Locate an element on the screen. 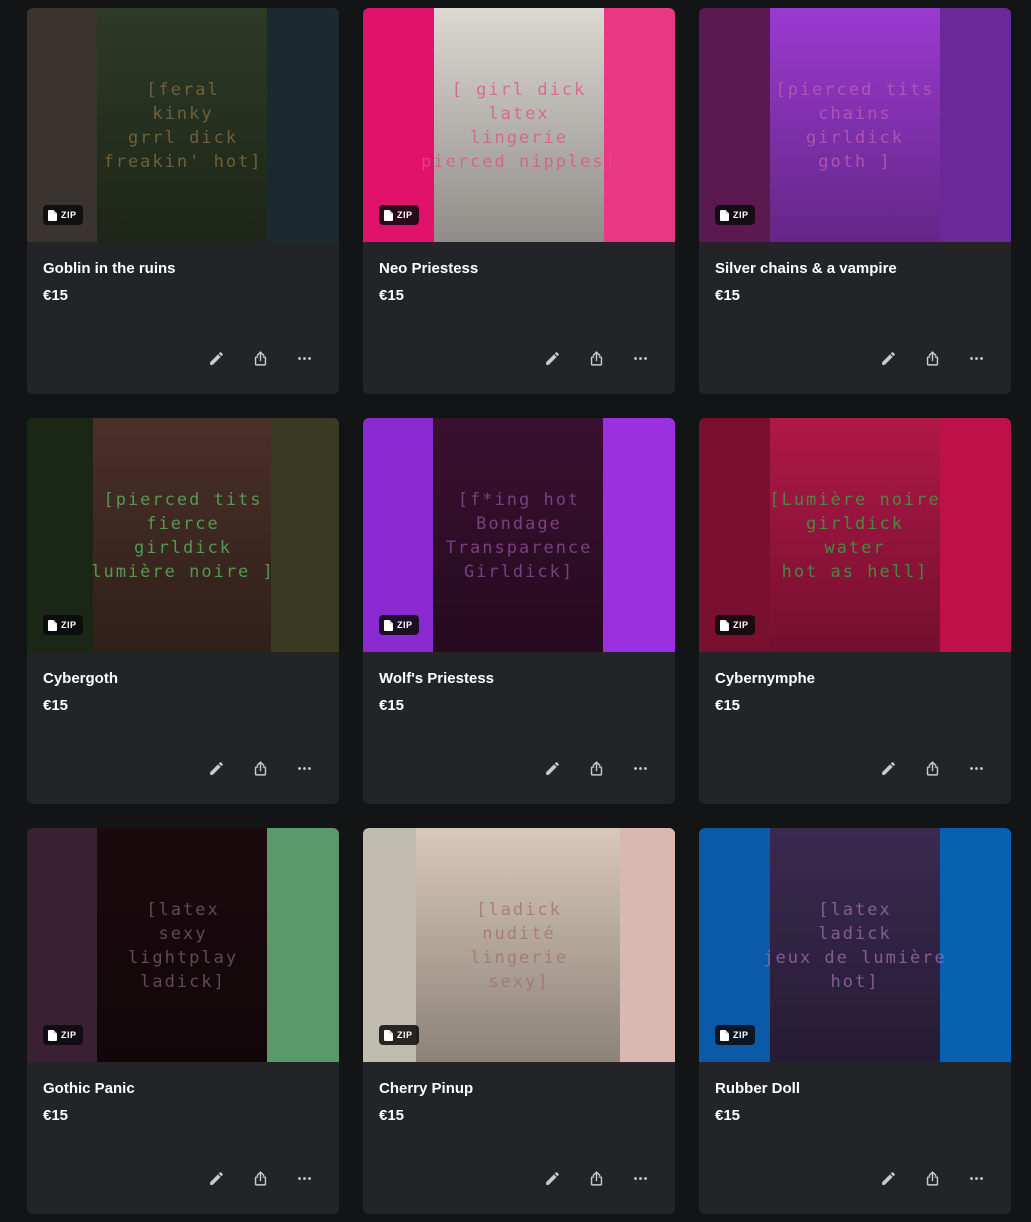  watermark-text: [latex sexy lightplay ladick] is located at coordinates (183, 946).